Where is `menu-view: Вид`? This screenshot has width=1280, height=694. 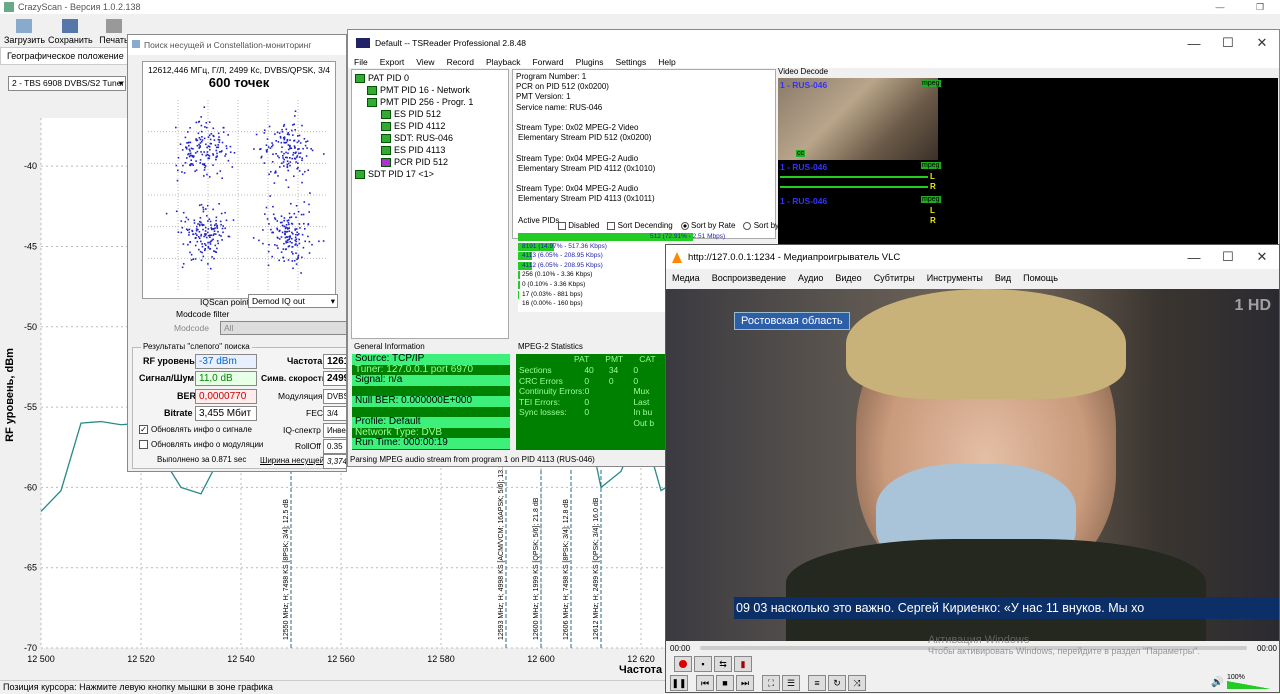
menu-view: Вид is located at coordinates (1003, 278).